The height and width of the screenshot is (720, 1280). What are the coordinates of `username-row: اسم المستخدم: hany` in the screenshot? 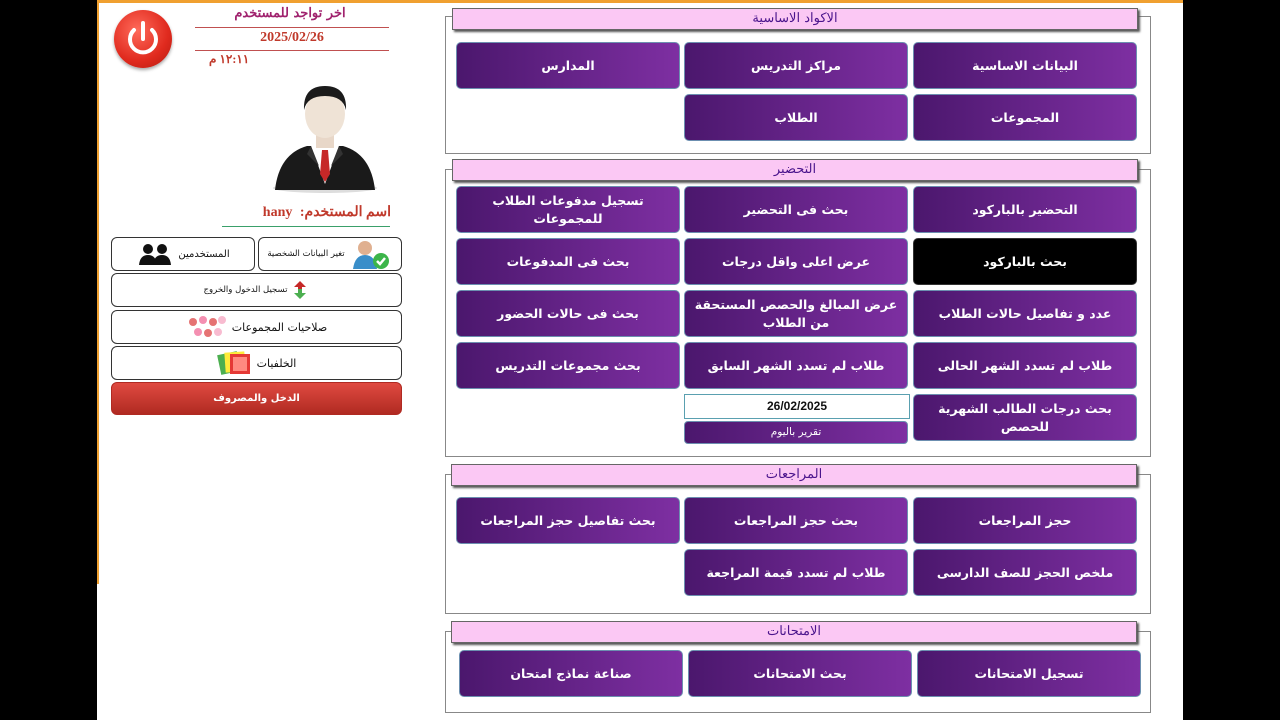 It's located at (304, 212).